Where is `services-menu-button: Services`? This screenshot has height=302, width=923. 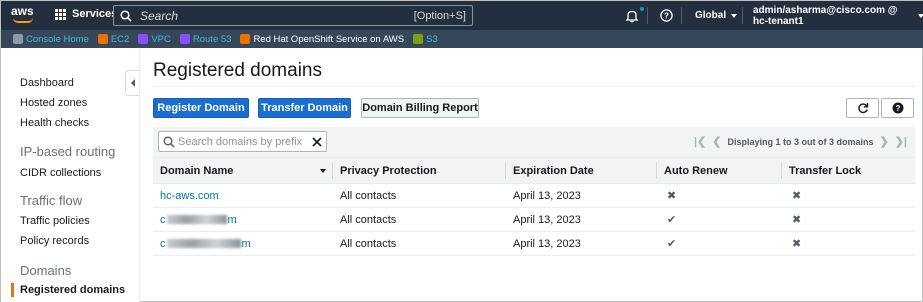 services-menu-button: Services is located at coordinates (86, 14).